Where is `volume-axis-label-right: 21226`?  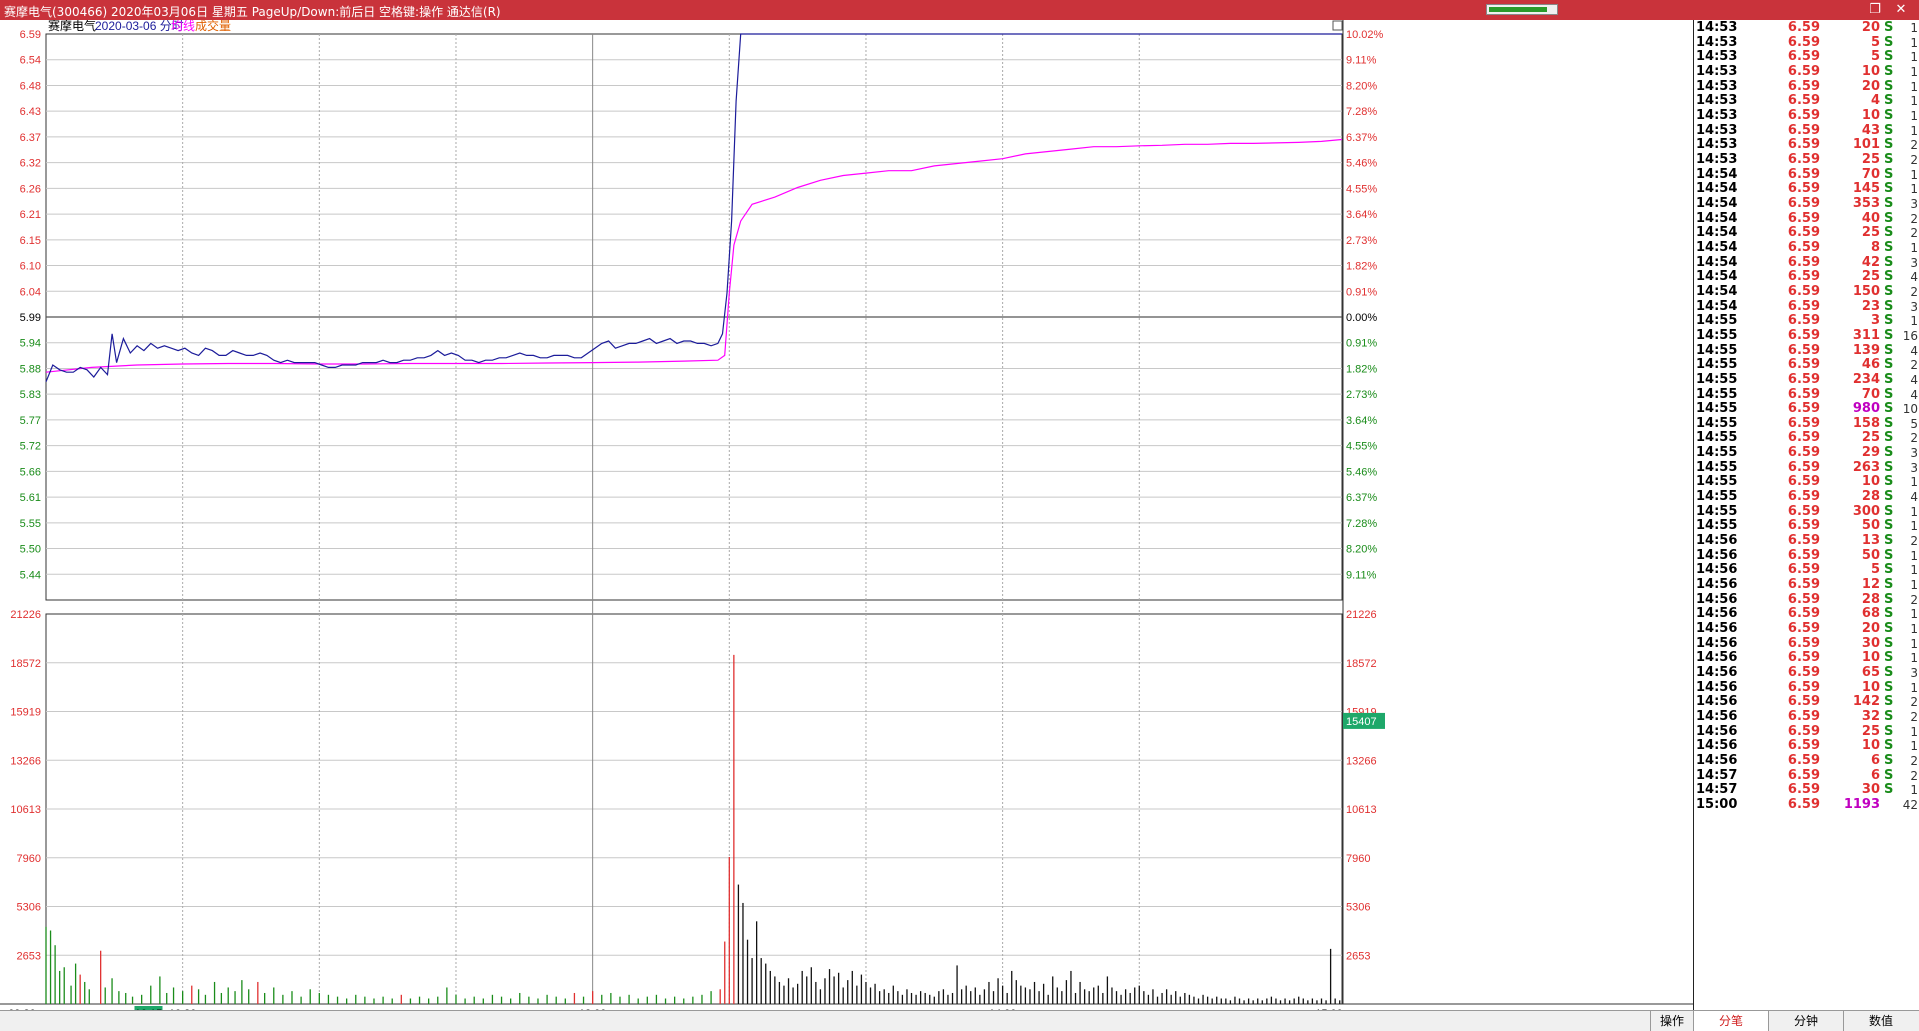
volume-axis-label-right: 21226 is located at coordinates (1361, 615).